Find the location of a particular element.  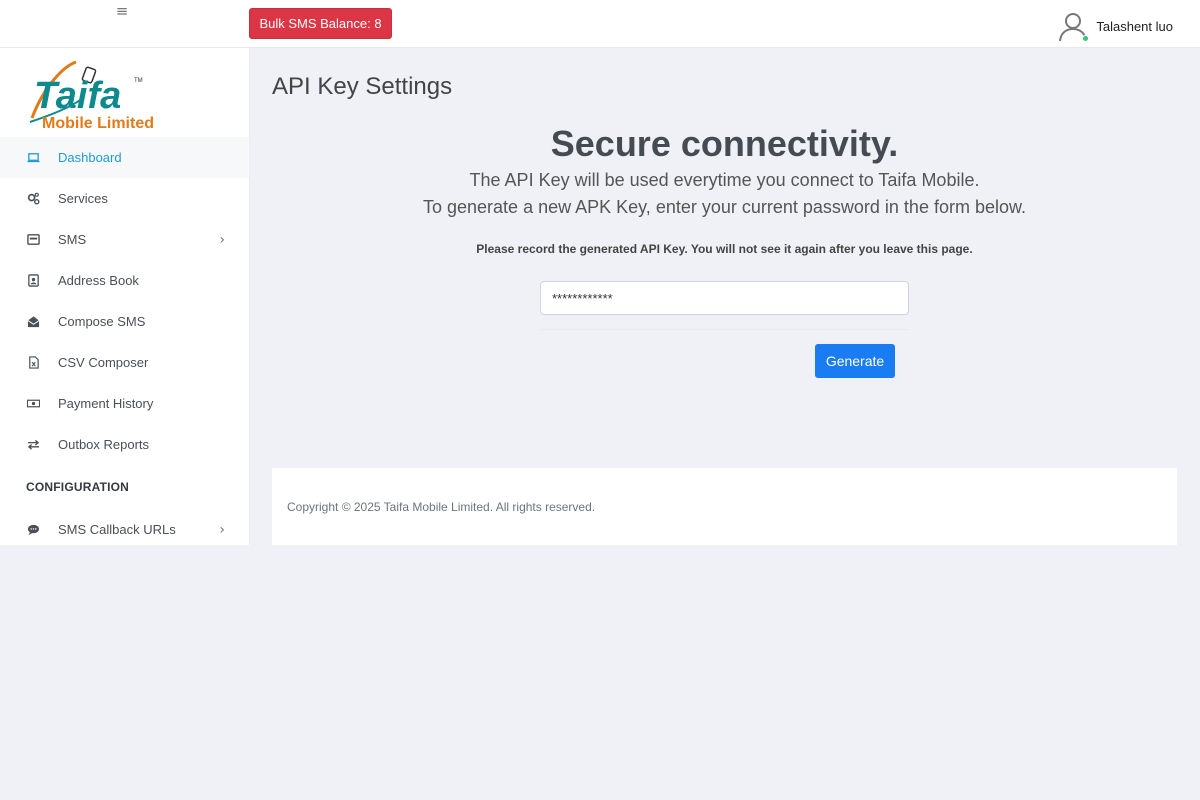

sidebar-item-dashboard: Dashboard is located at coordinates (124, 157).